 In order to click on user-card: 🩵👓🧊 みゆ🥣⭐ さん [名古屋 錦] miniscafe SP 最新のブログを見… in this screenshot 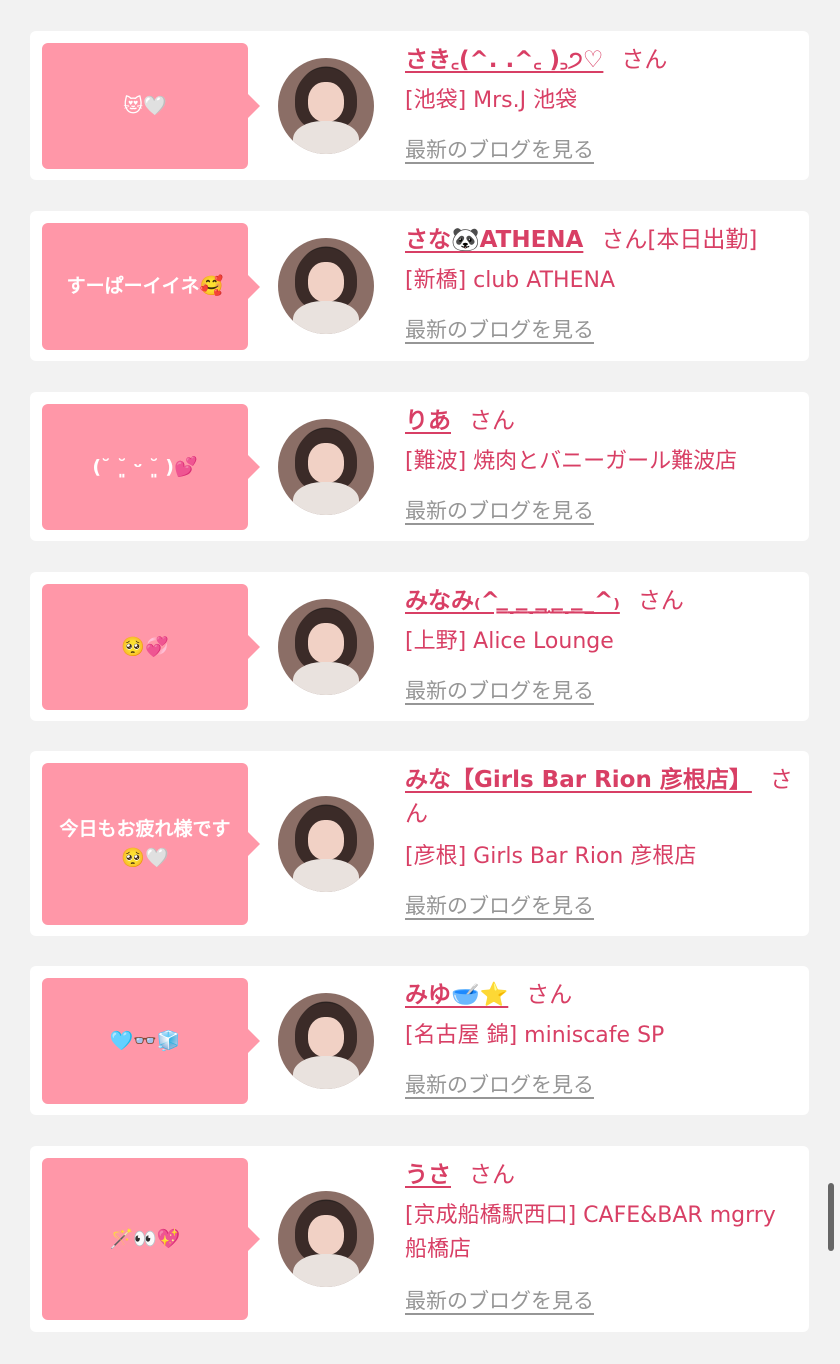, I will do `click(419, 1040)`.